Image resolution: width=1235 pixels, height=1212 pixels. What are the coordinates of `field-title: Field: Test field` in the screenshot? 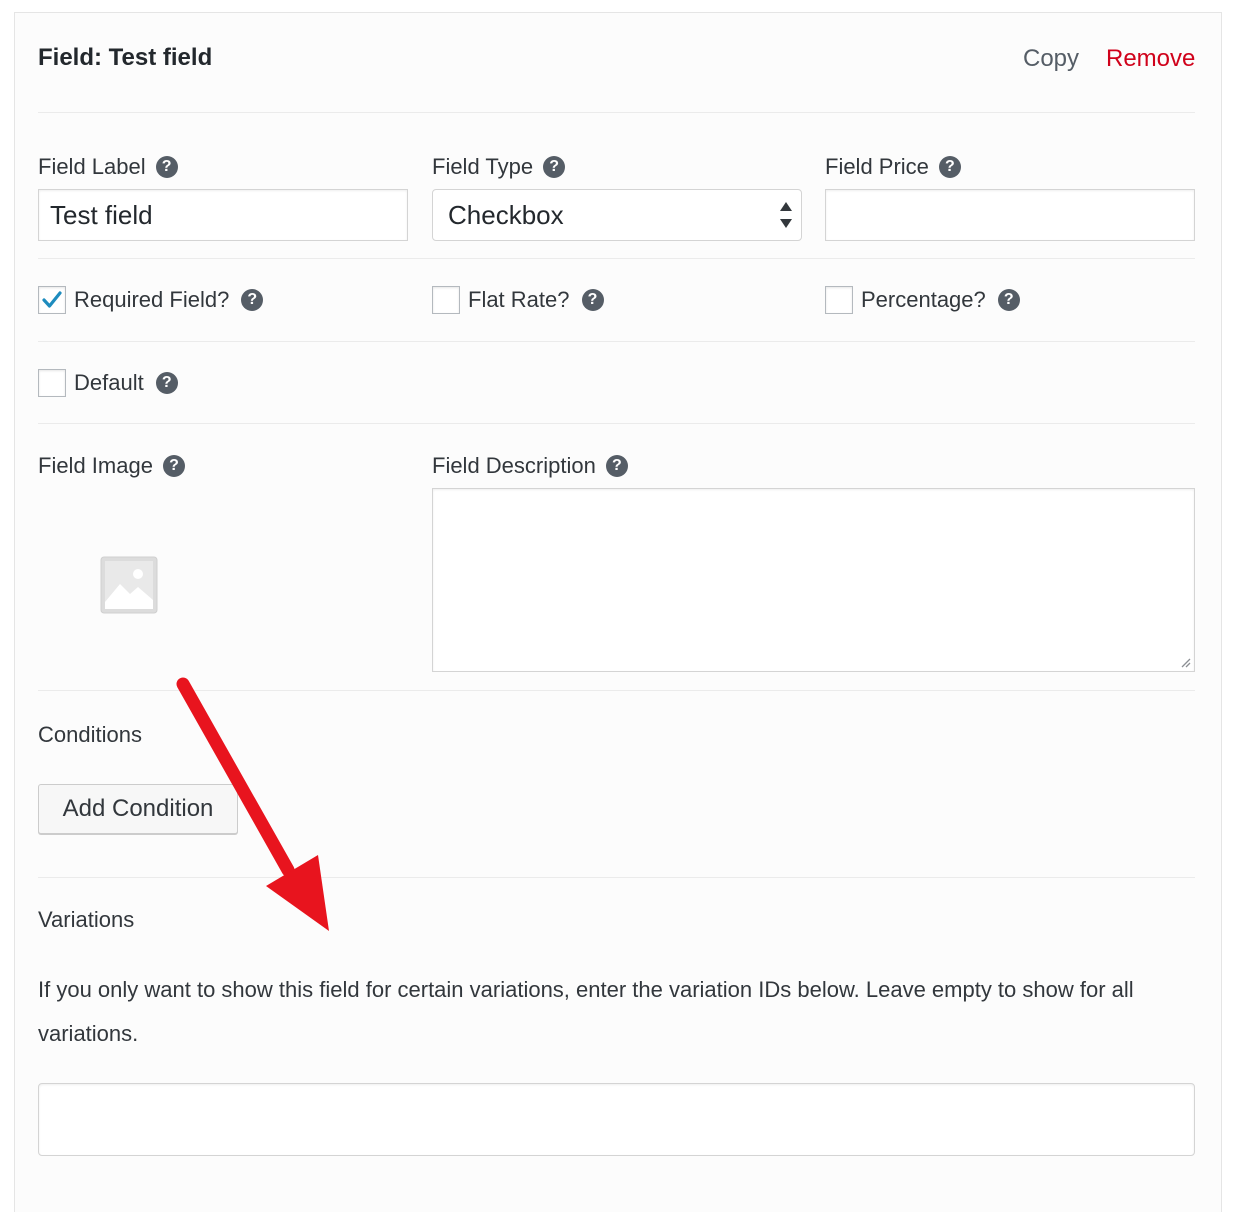 It's located at (125, 57).